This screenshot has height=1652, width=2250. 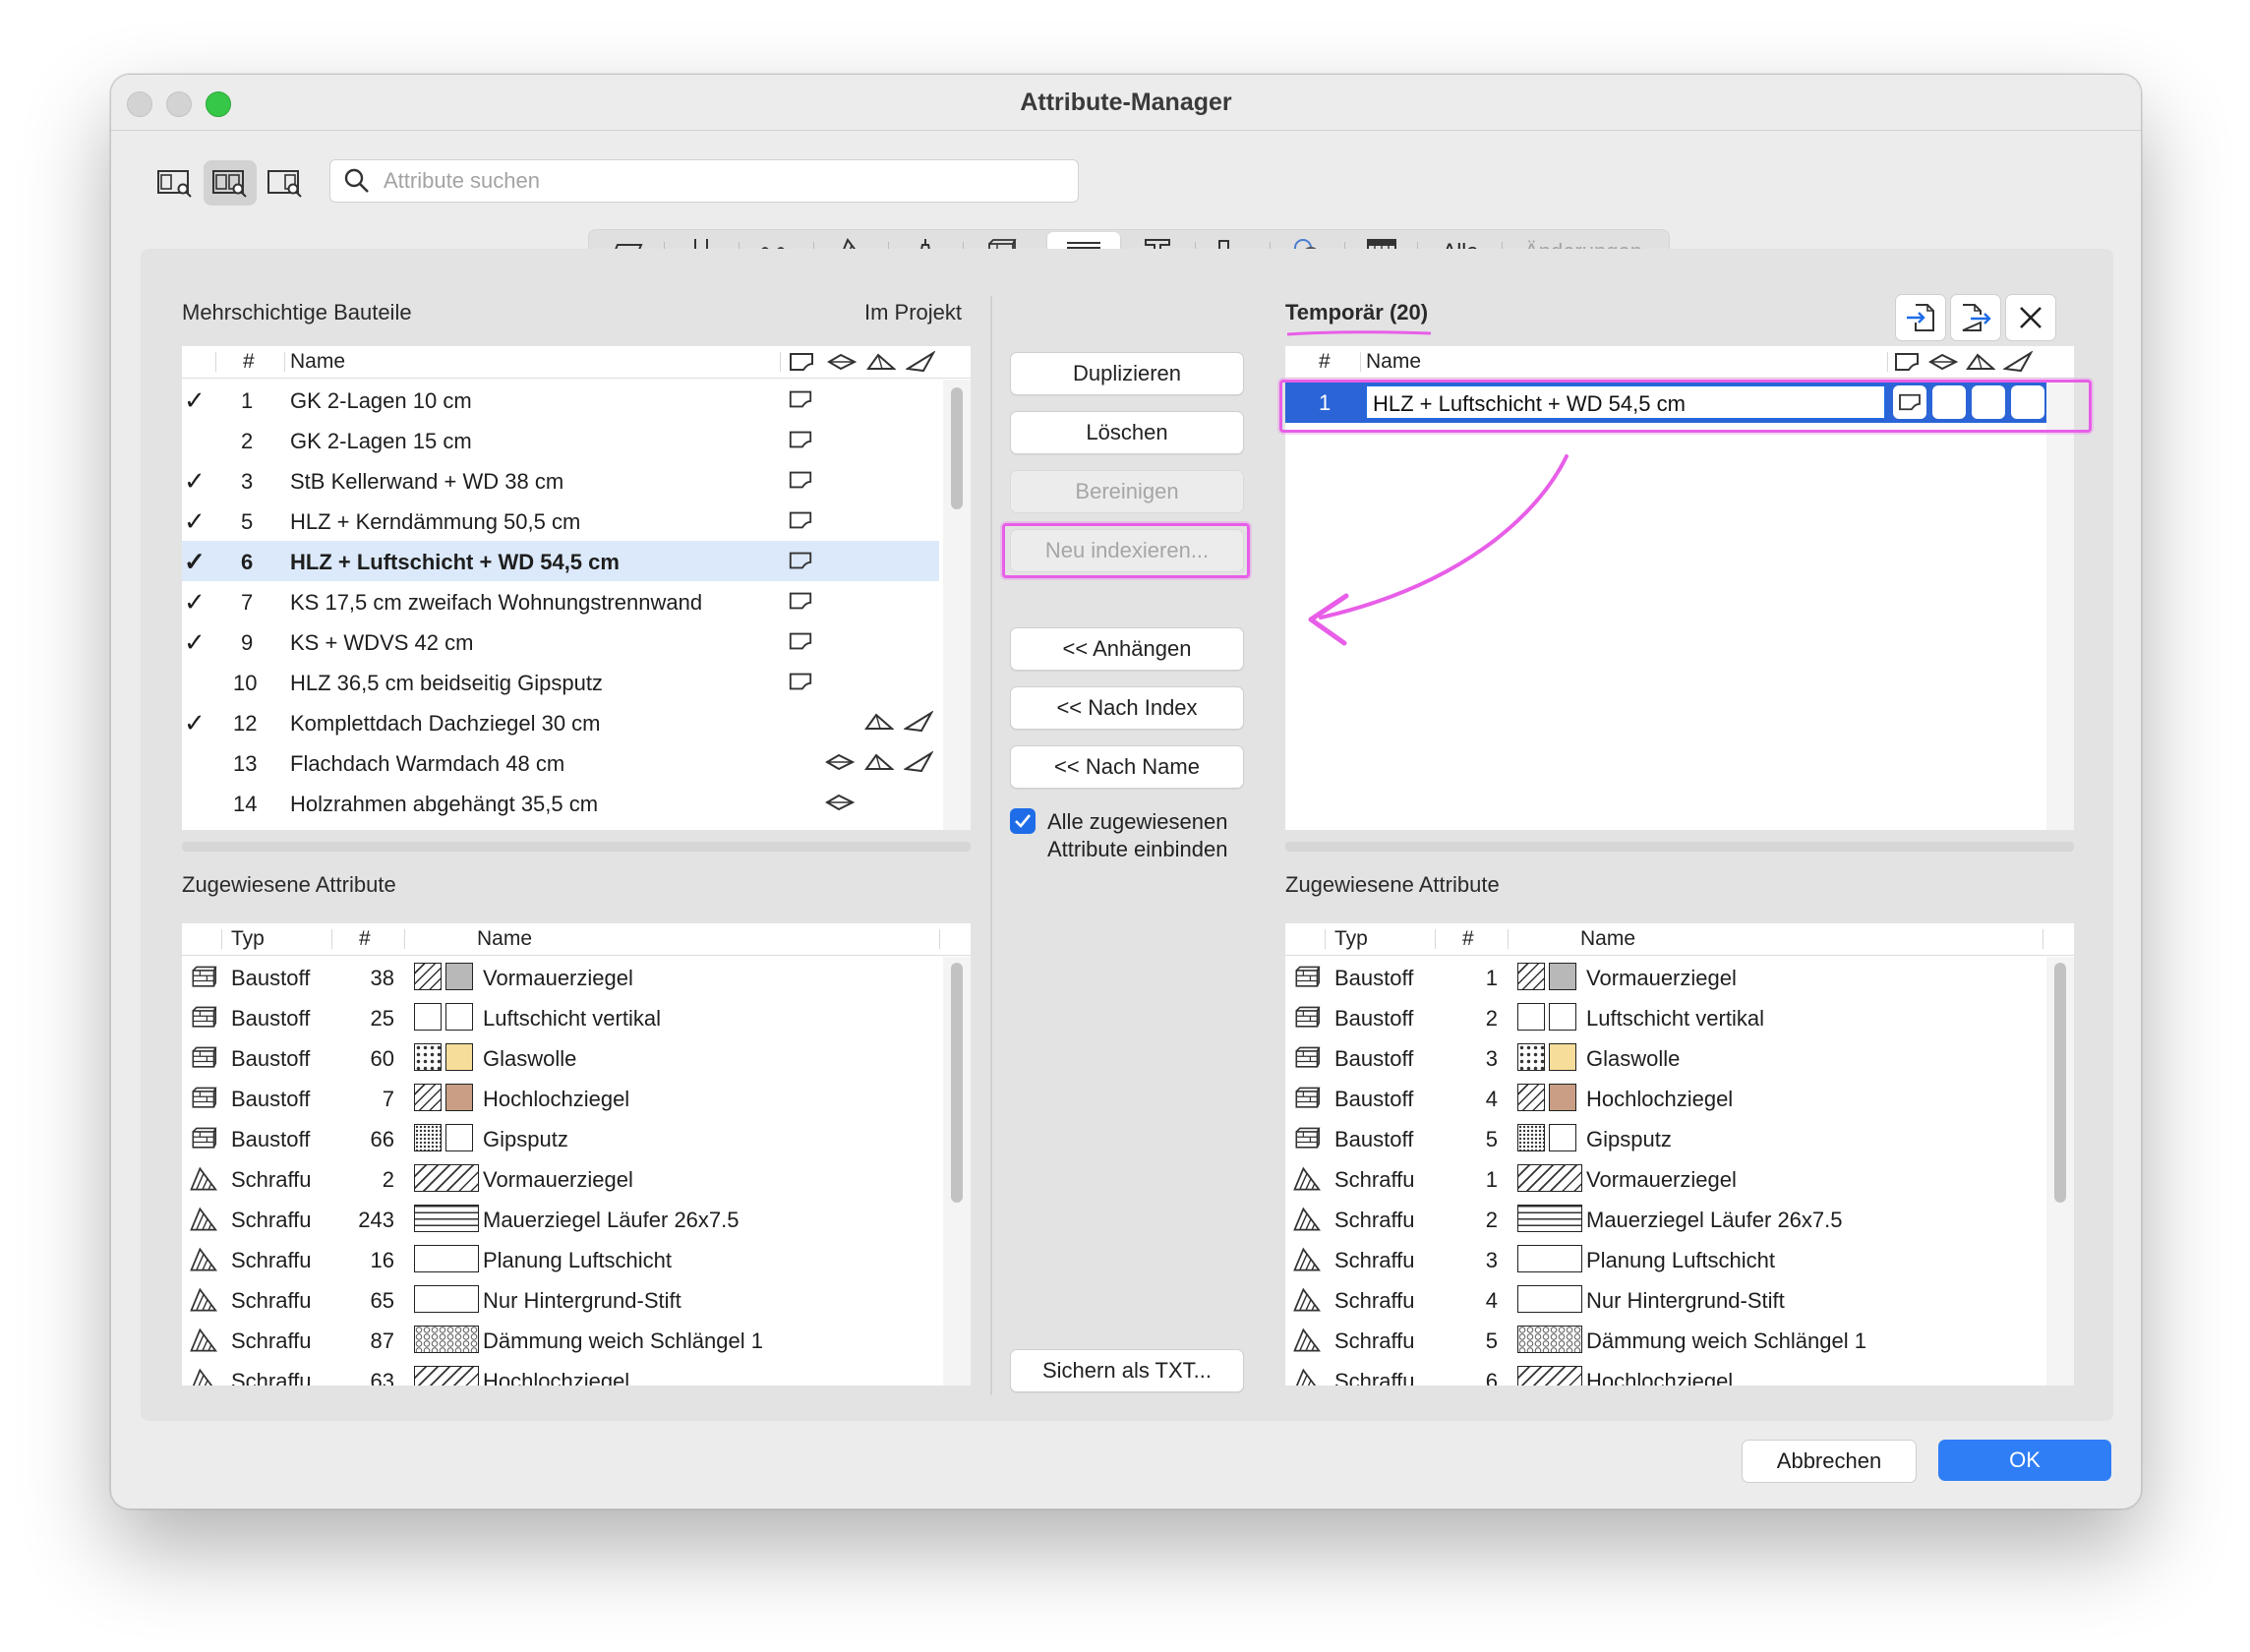 What do you see at coordinates (1976, 317) in the screenshot?
I see `export-file-button` at bounding box center [1976, 317].